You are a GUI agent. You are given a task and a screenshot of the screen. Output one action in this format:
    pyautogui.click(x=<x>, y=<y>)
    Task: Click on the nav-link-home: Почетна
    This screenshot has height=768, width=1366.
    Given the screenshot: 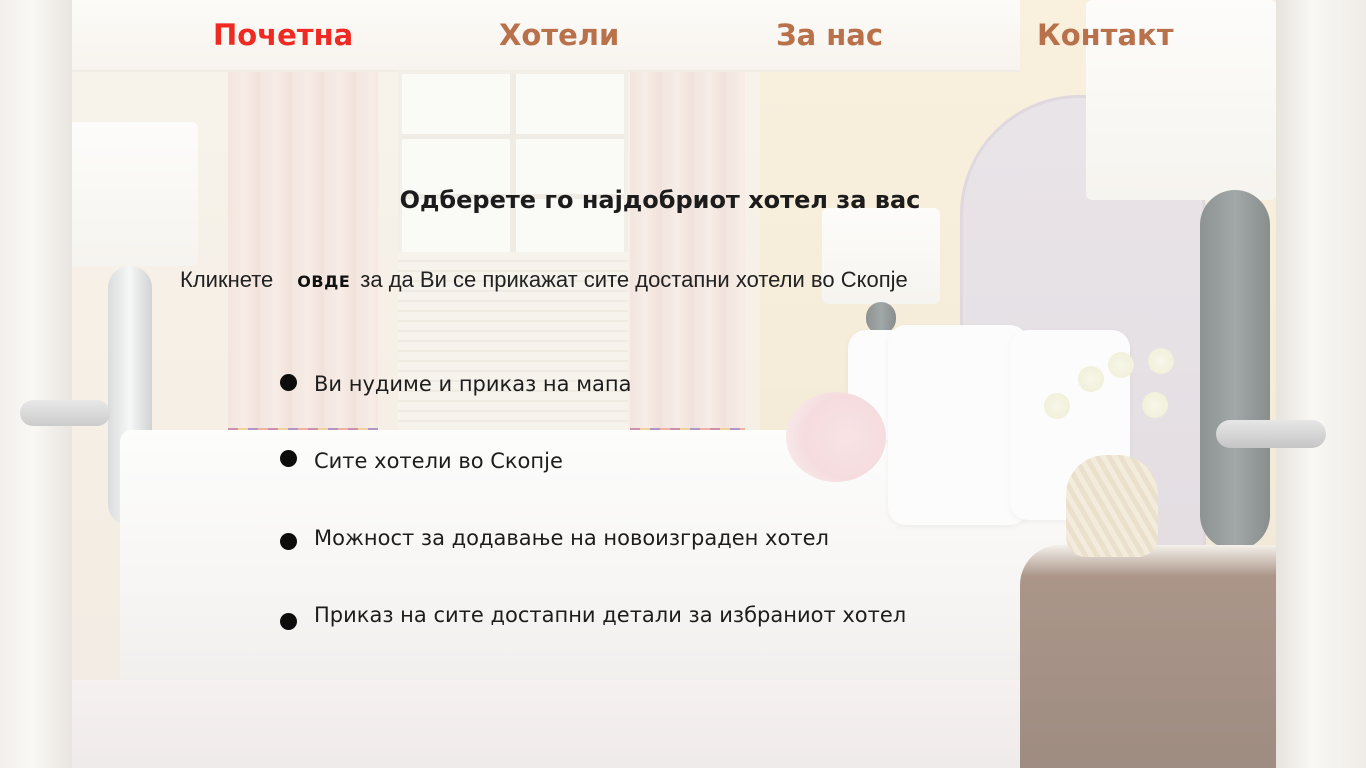 What is the action you would take?
    pyautogui.click(x=283, y=35)
    